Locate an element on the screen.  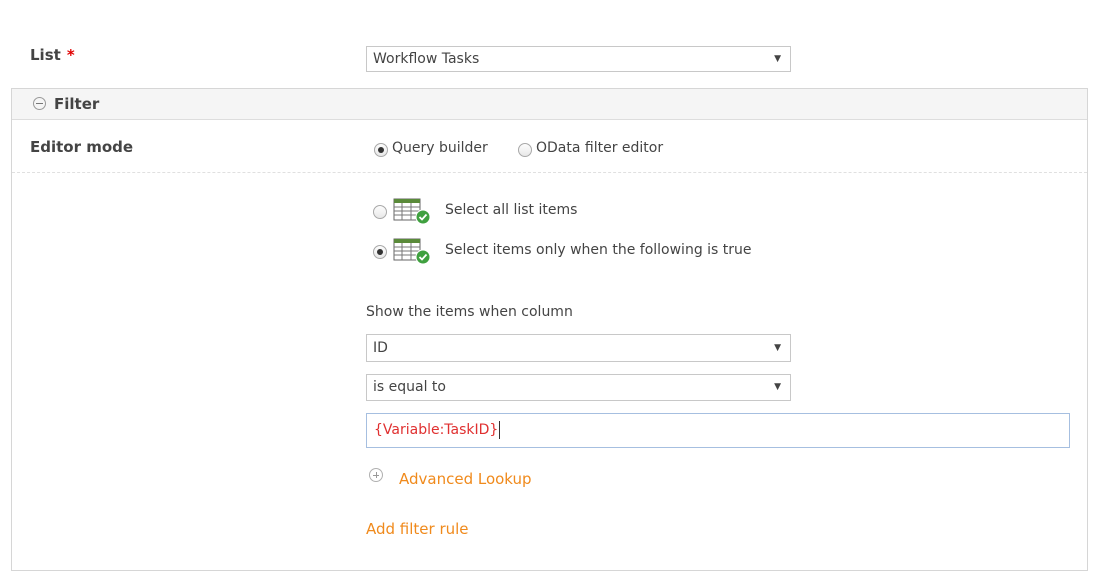
collapse-icon is located at coordinates (39, 103).